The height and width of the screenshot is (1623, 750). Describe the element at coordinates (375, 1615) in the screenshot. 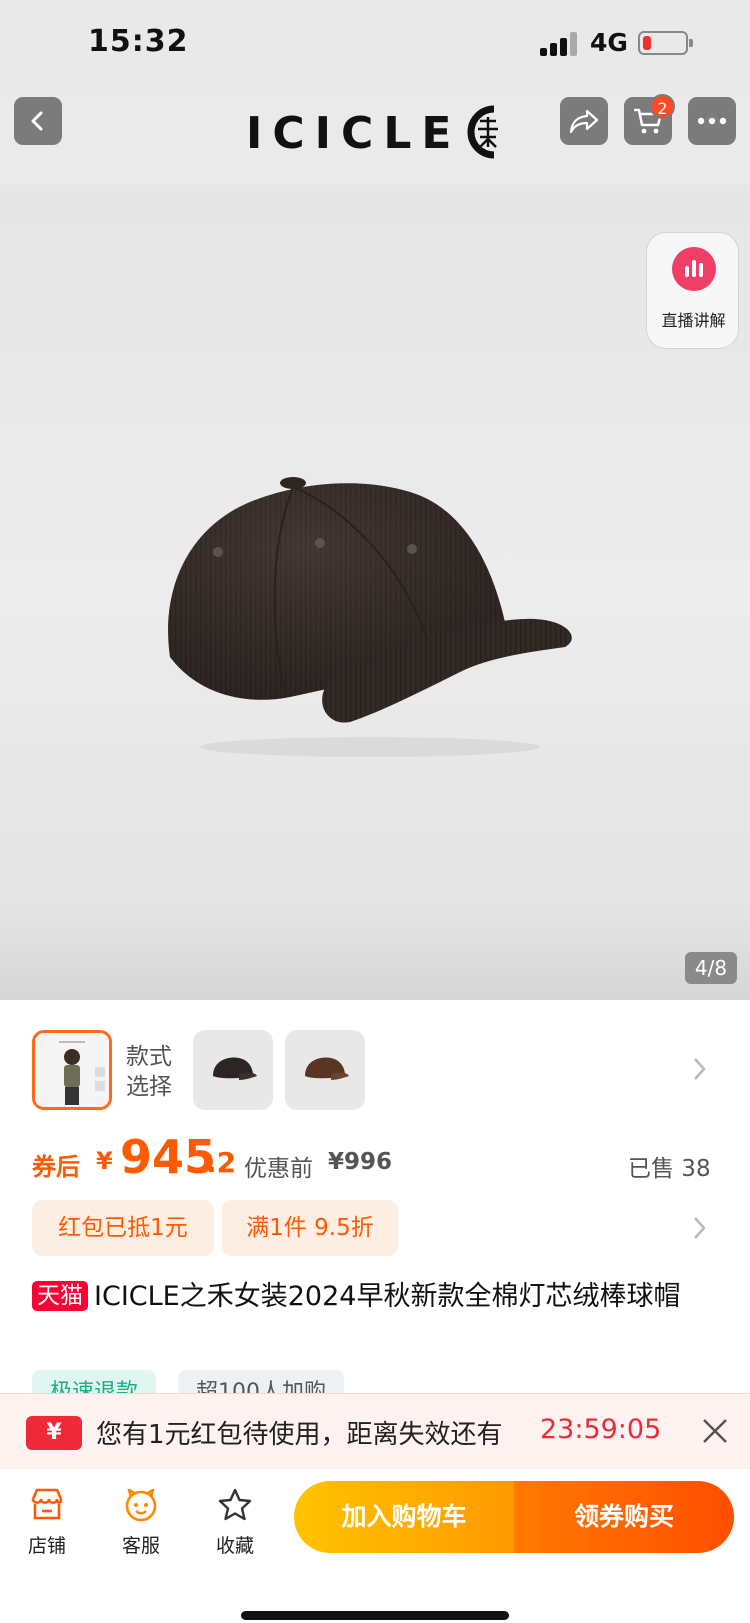

I see `home-indicator` at that location.